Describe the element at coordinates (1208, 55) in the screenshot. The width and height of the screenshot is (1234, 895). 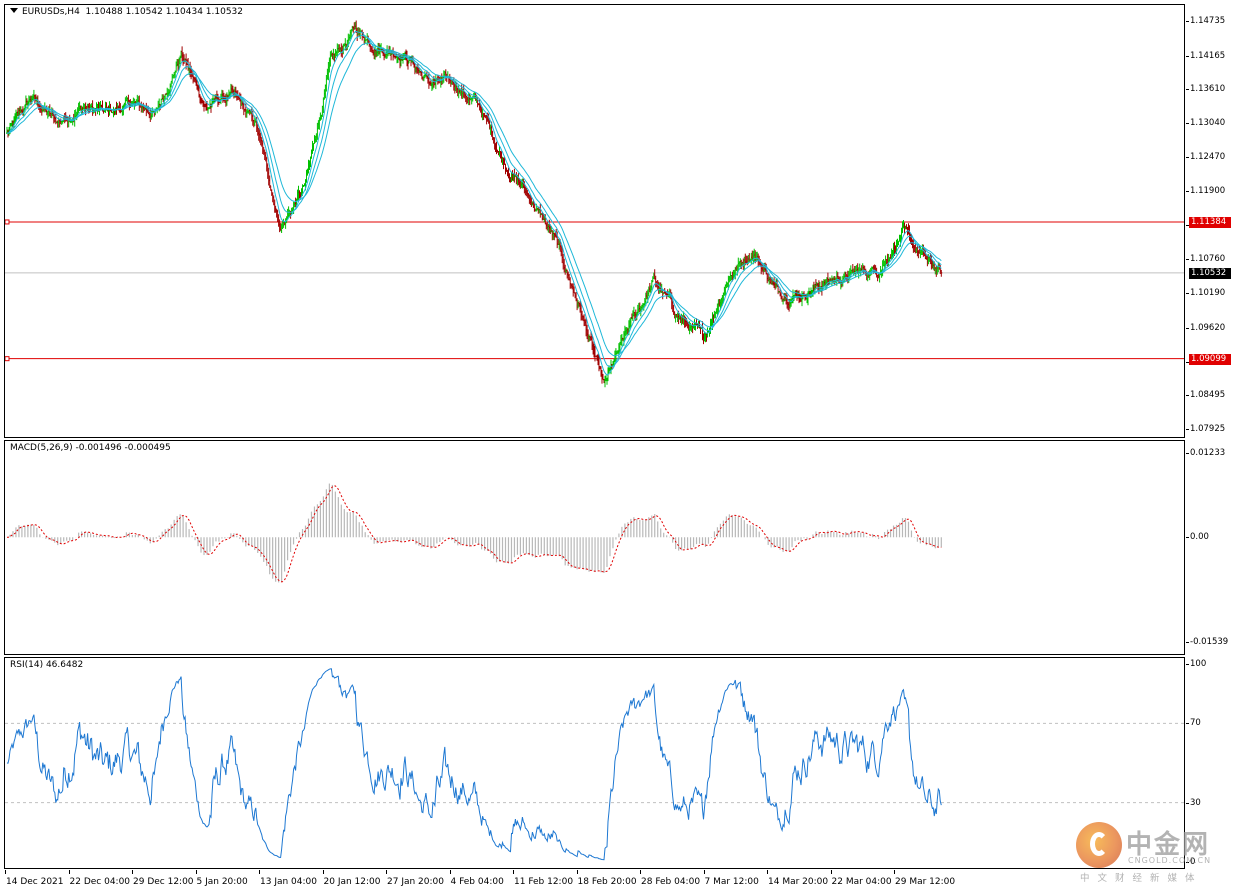
I see `price-tick-label: 1.14165` at that location.